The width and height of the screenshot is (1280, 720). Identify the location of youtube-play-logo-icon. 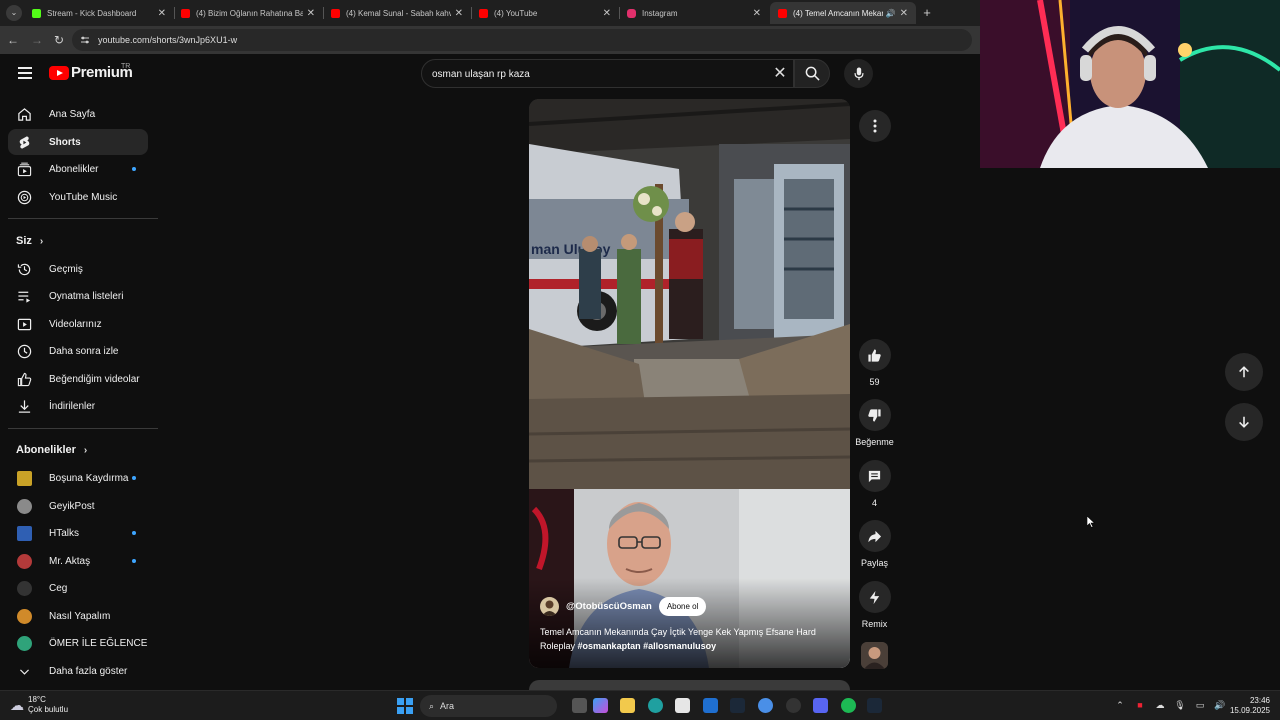
(59, 72).